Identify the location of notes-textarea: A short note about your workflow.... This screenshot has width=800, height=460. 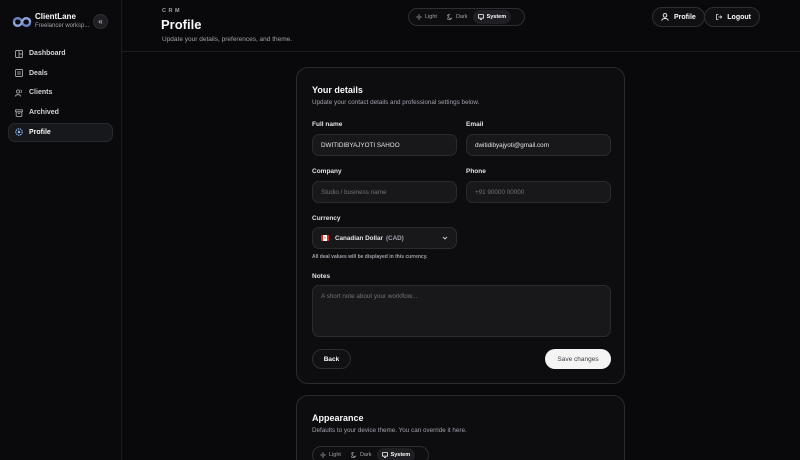
(461, 311).